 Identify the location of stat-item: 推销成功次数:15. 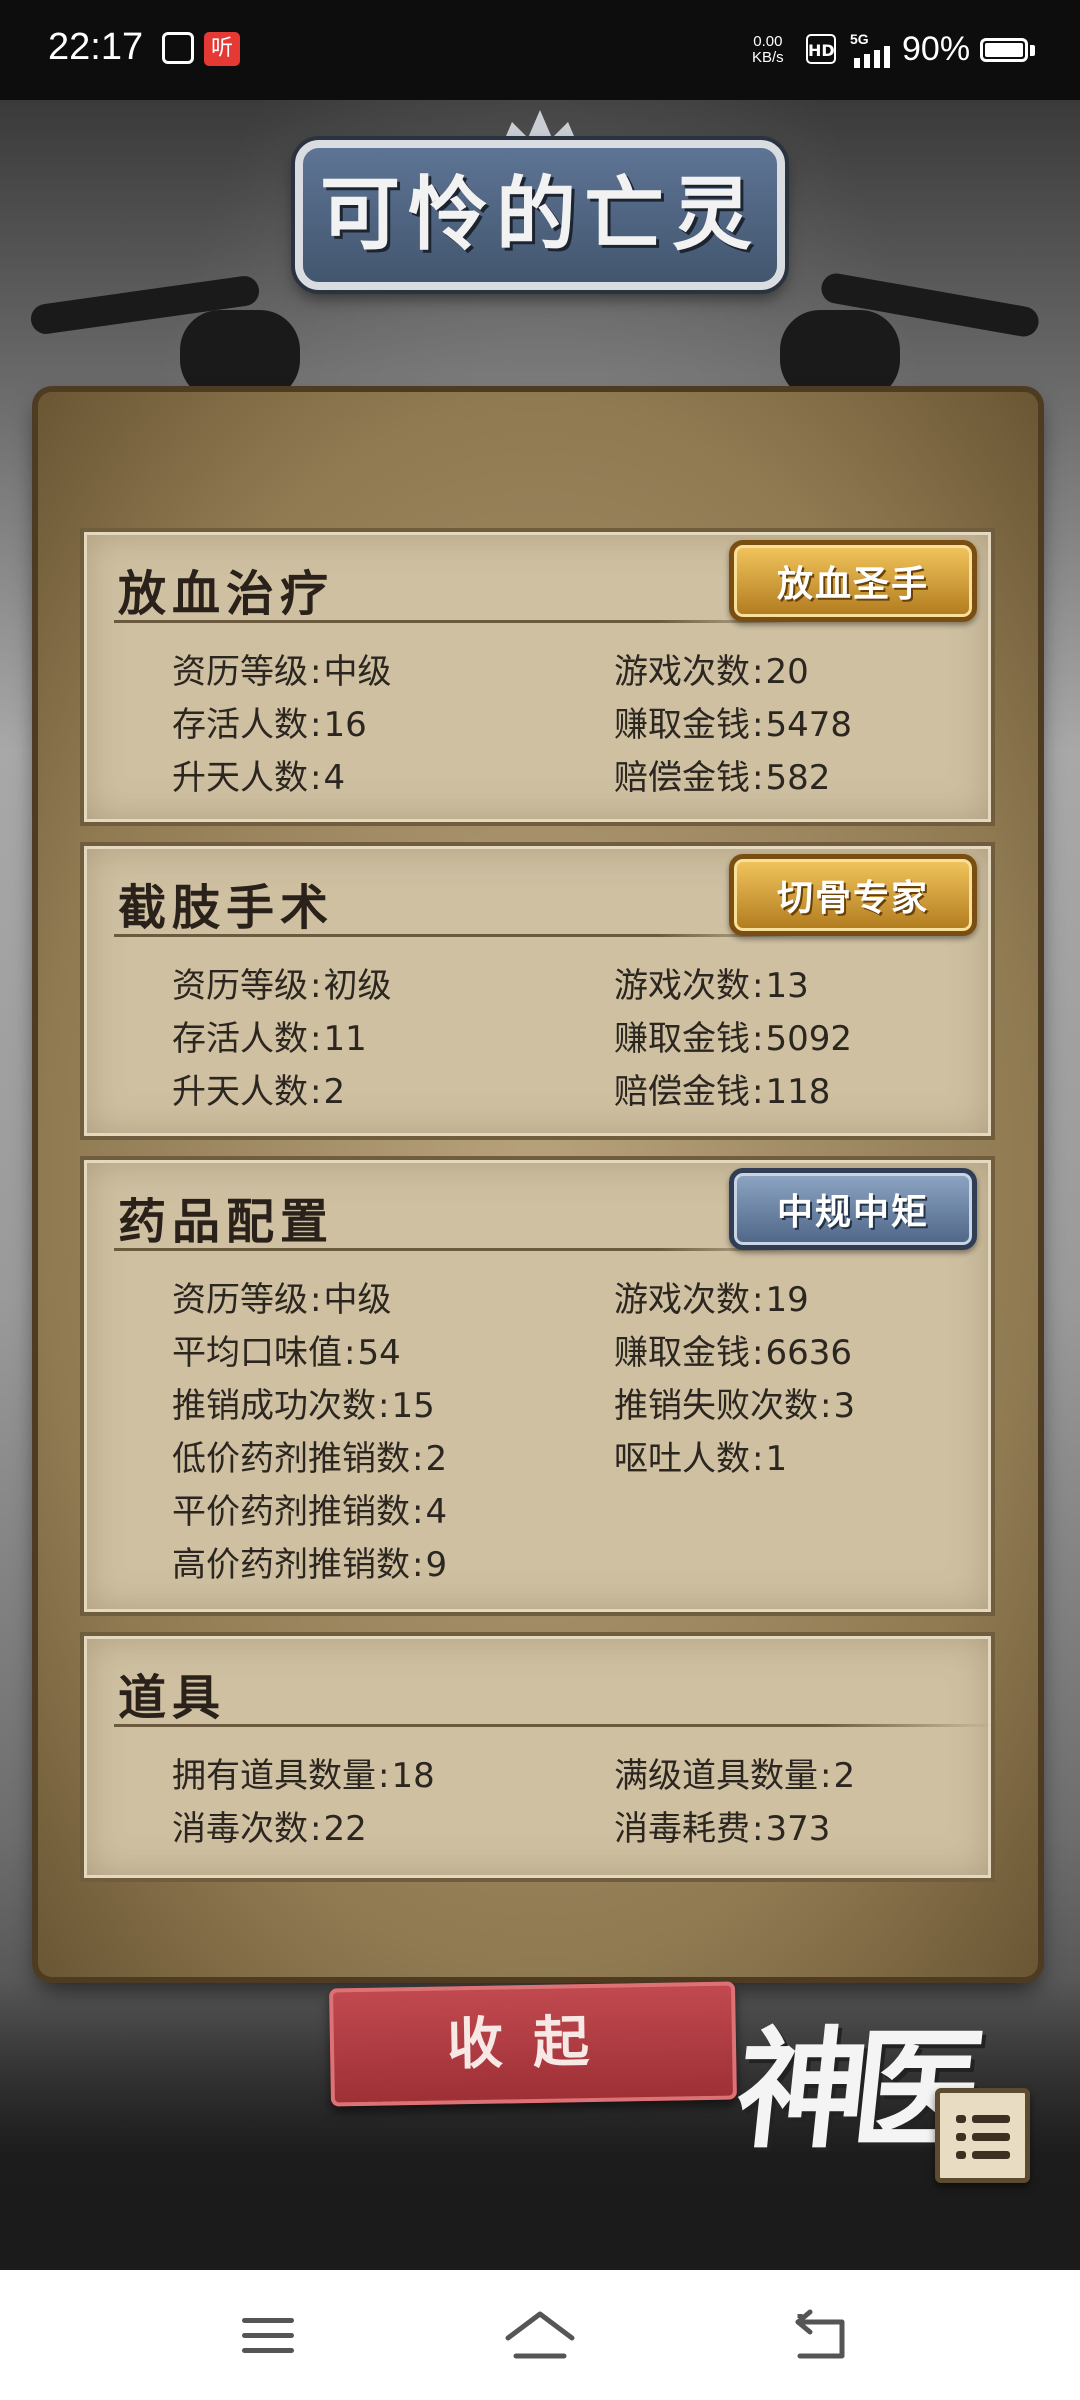
(303, 1406).